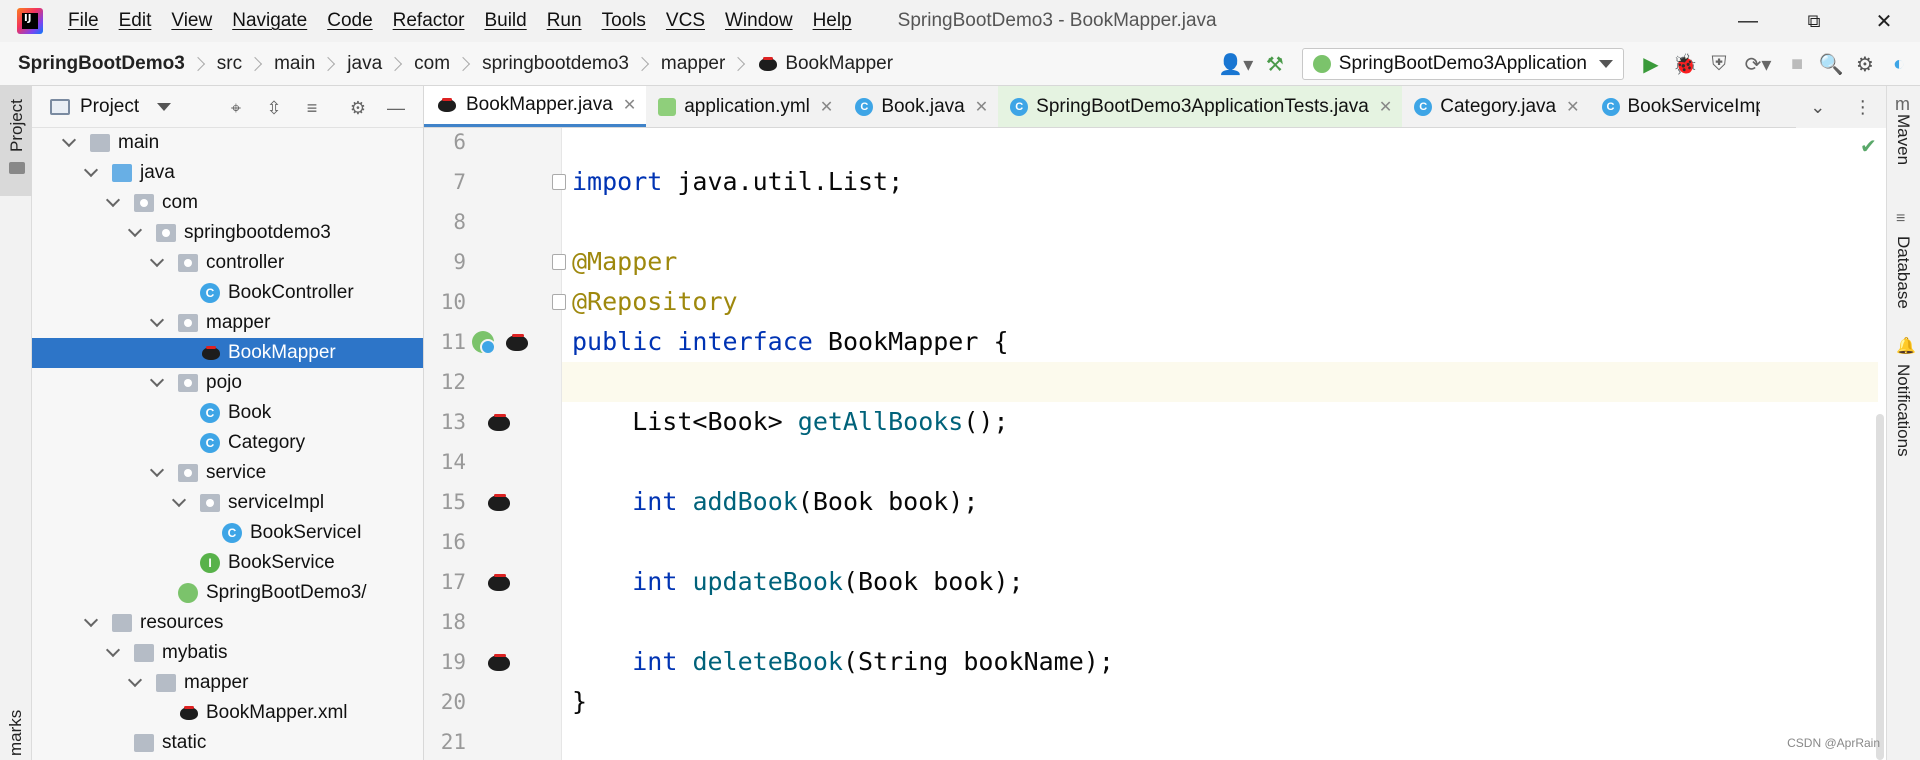  What do you see at coordinates (227, 353) in the screenshot?
I see `tree-item-selected: BookMapper` at bounding box center [227, 353].